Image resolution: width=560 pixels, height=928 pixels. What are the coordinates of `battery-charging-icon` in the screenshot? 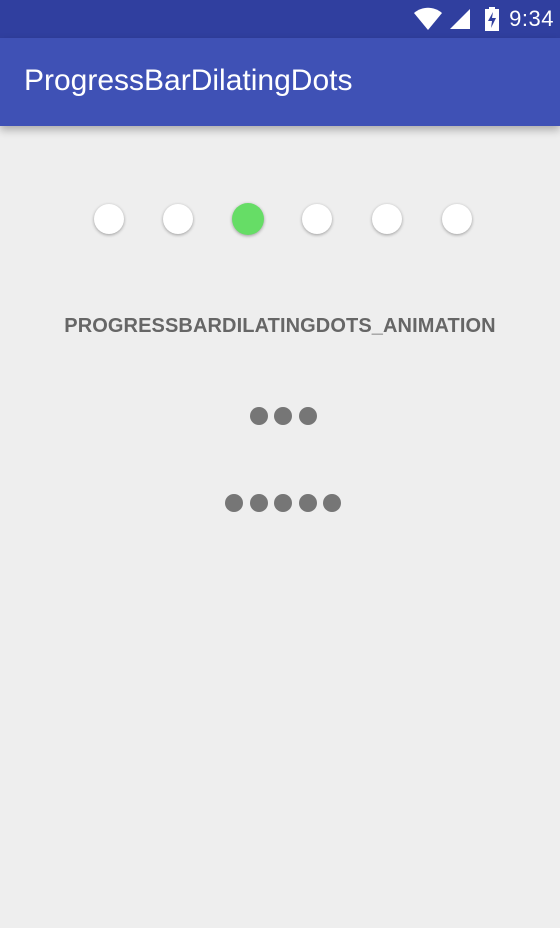 It's located at (492, 19).